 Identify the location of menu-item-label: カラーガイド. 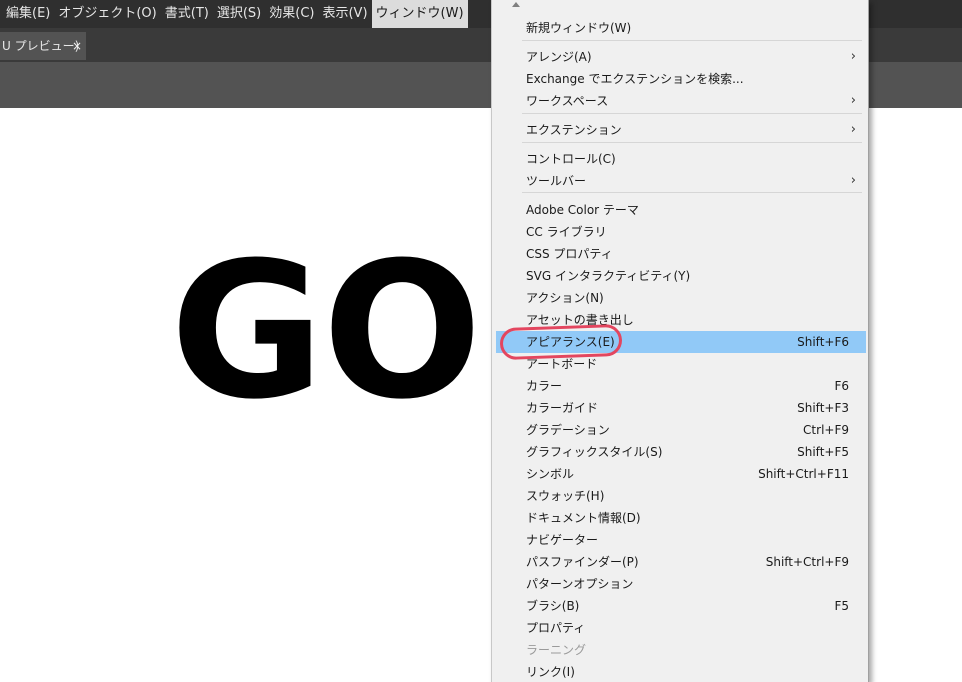
(562, 408).